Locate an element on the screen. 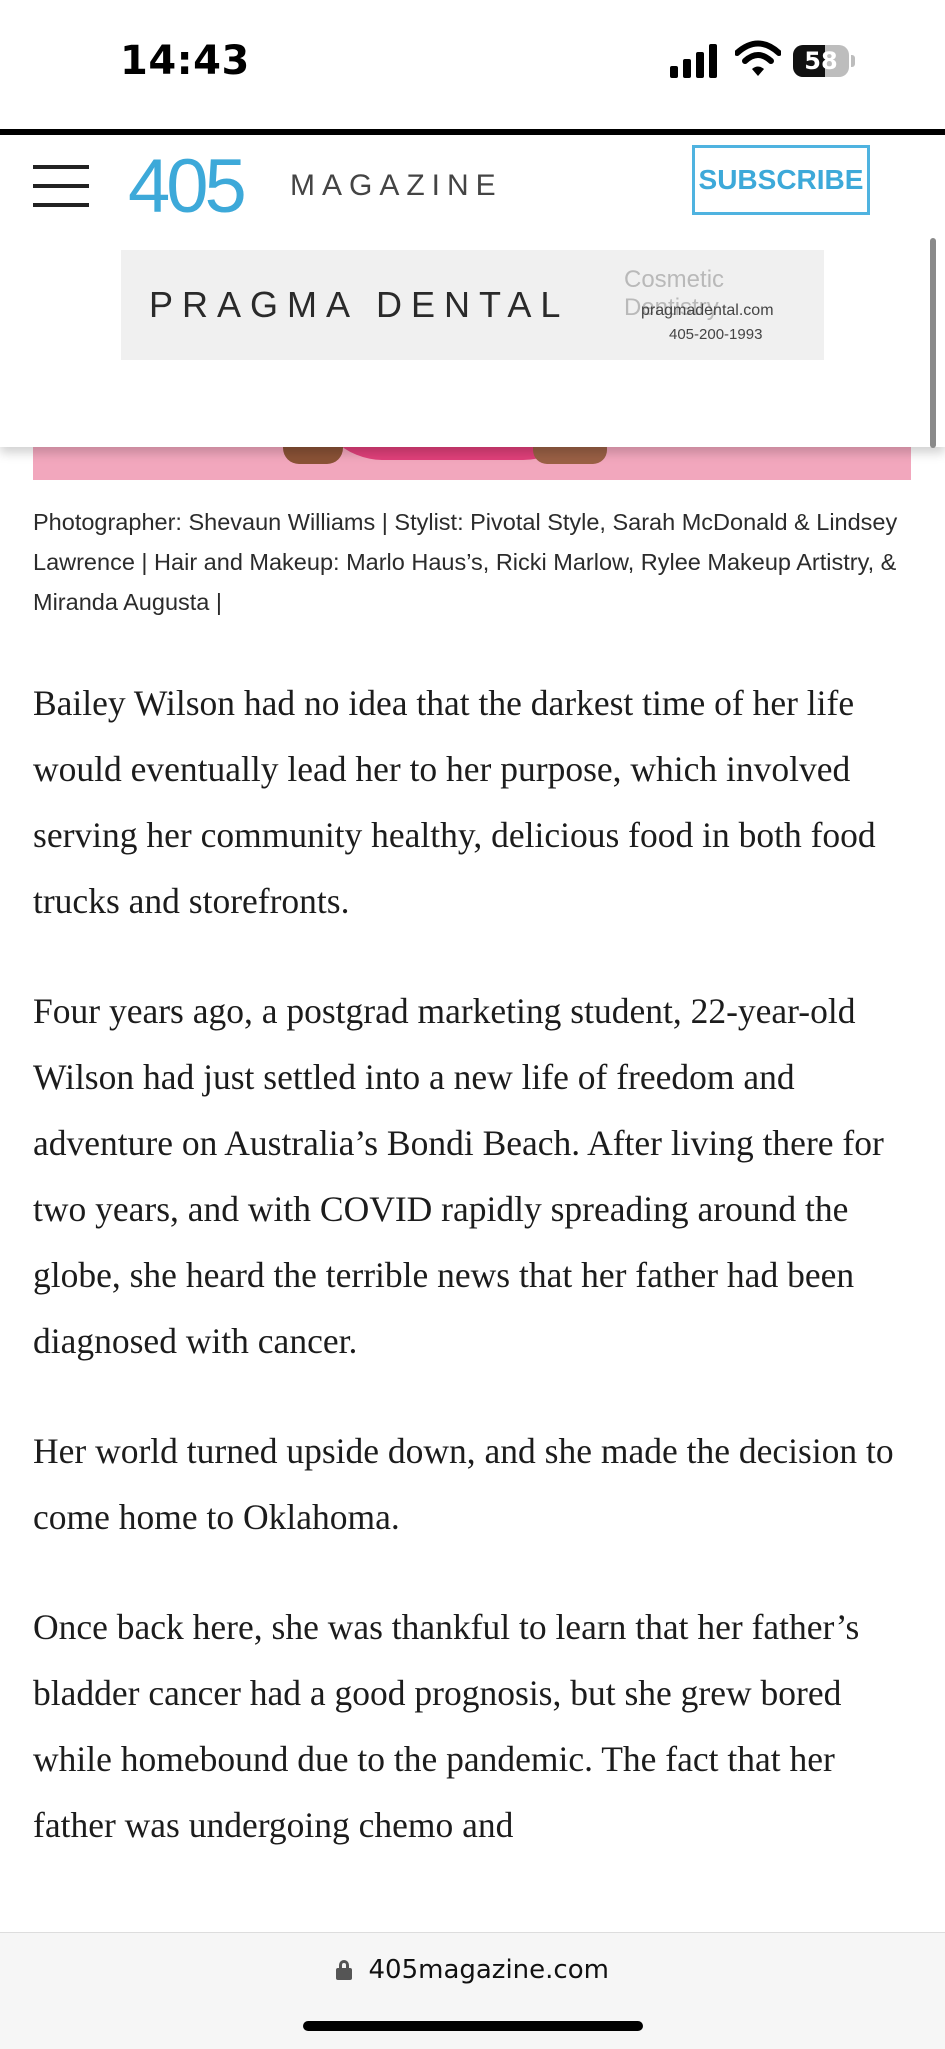 The image size is (945, 2049). status-bar: 14:43 58 is located at coordinates (472, 65).